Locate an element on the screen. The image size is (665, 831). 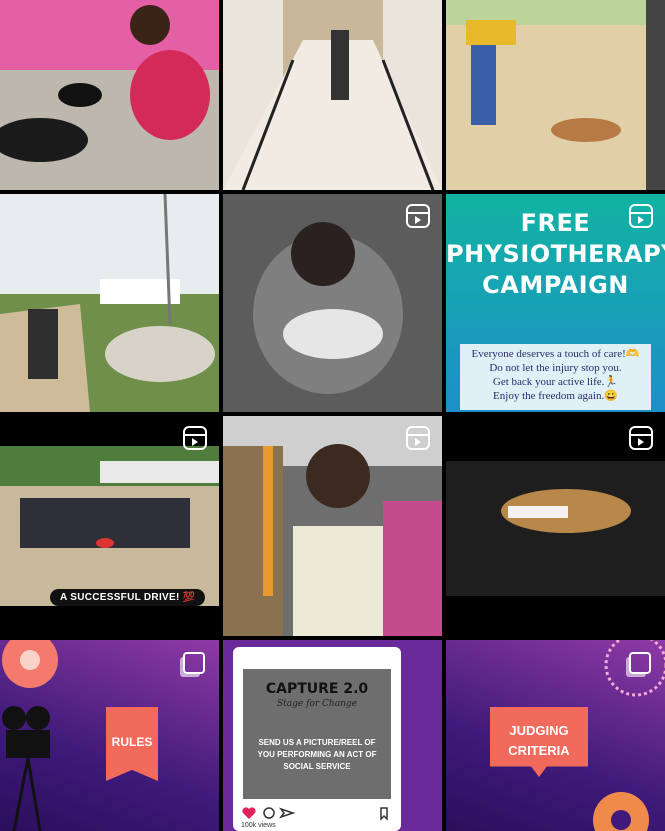
campaign-title-line: PHYSIOTHERAPY is located at coordinates (555, 254).